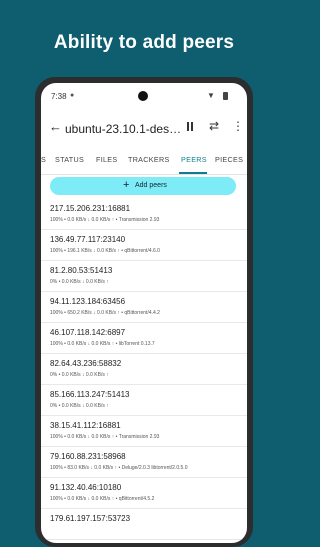 This screenshot has width=320, height=547. I want to click on add-peers-button: + Add peers, so click(143, 186).